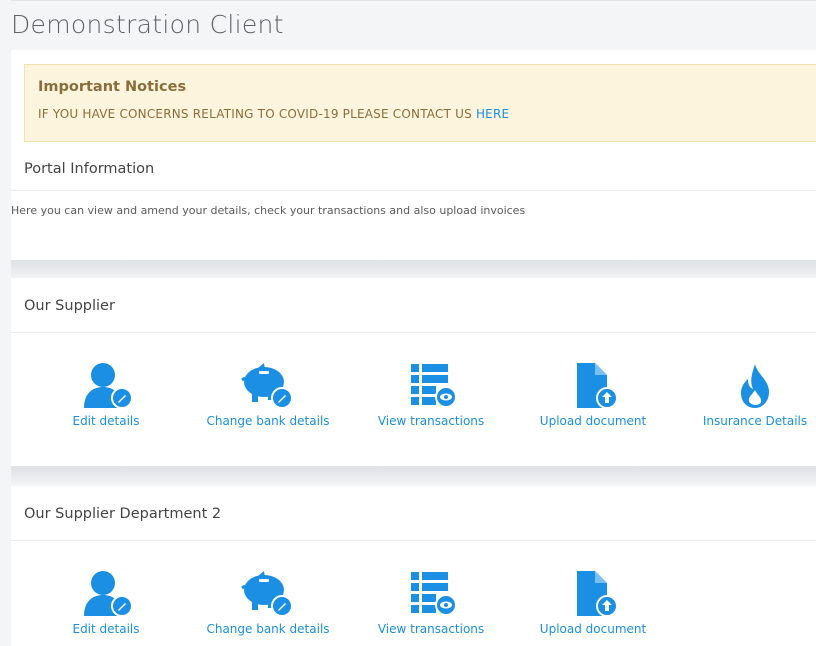 Image resolution: width=816 pixels, height=646 pixels. What do you see at coordinates (123, 514) in the screenshot?
I see `section-title: Our Supplier Department 2` at bounding box center [123, 514].